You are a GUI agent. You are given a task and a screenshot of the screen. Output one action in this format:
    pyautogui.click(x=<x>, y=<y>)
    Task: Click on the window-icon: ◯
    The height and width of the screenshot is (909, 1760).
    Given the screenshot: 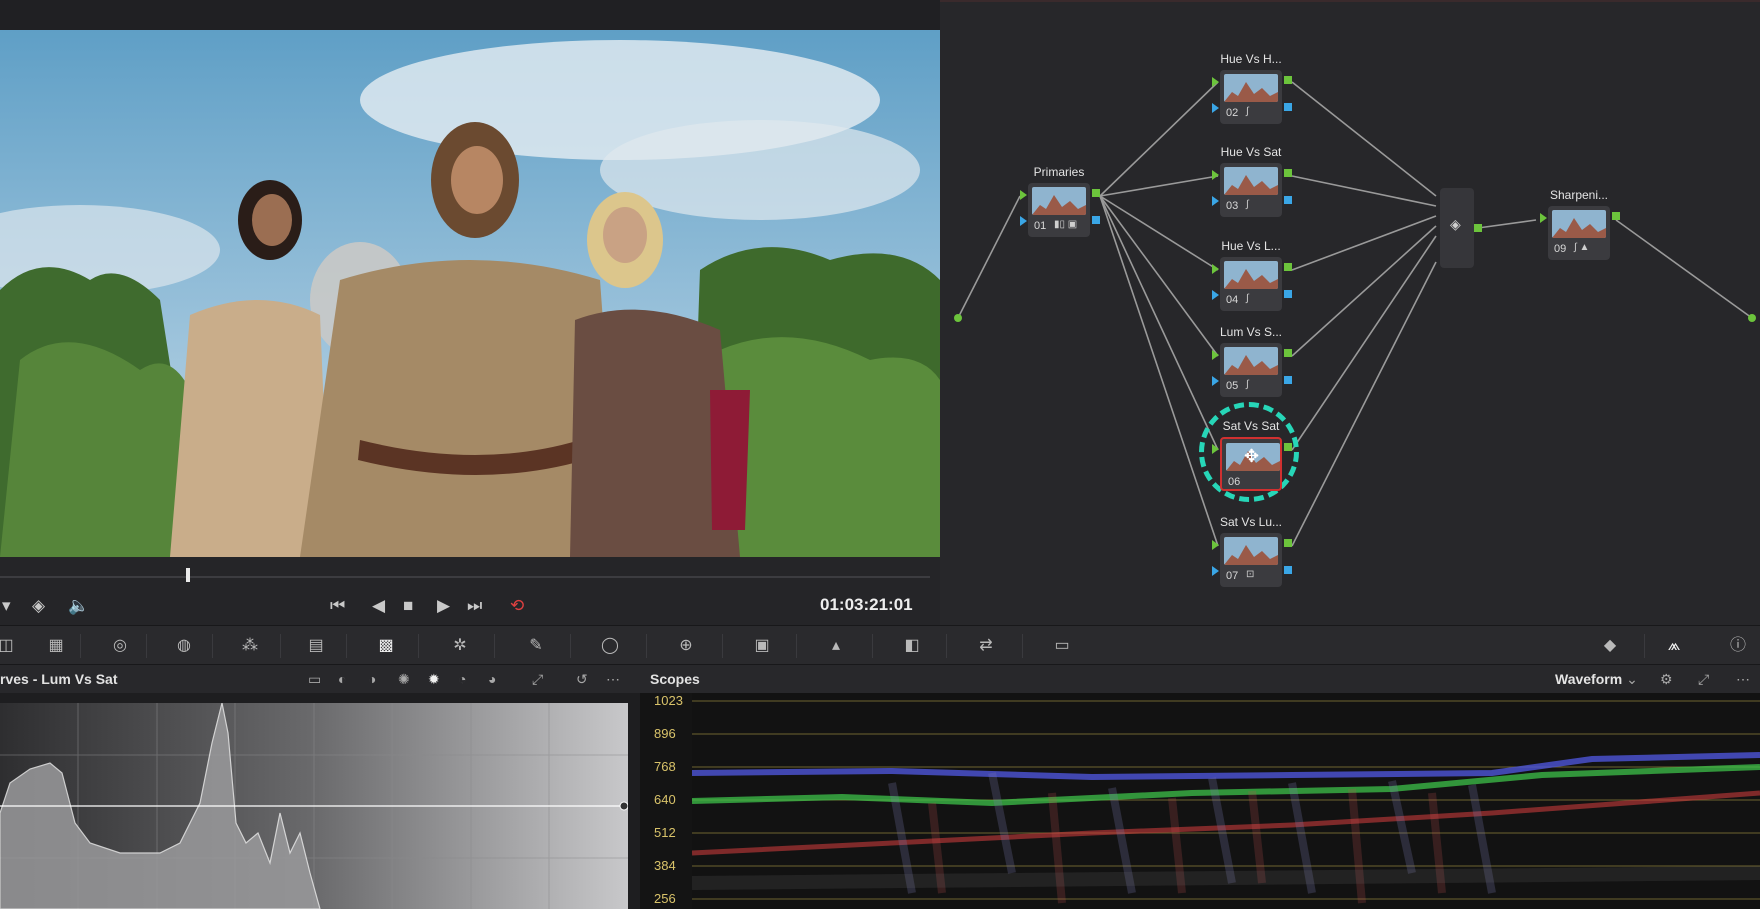 What is the action you would take?
    pyautogui.click(x=610, y=646)
    